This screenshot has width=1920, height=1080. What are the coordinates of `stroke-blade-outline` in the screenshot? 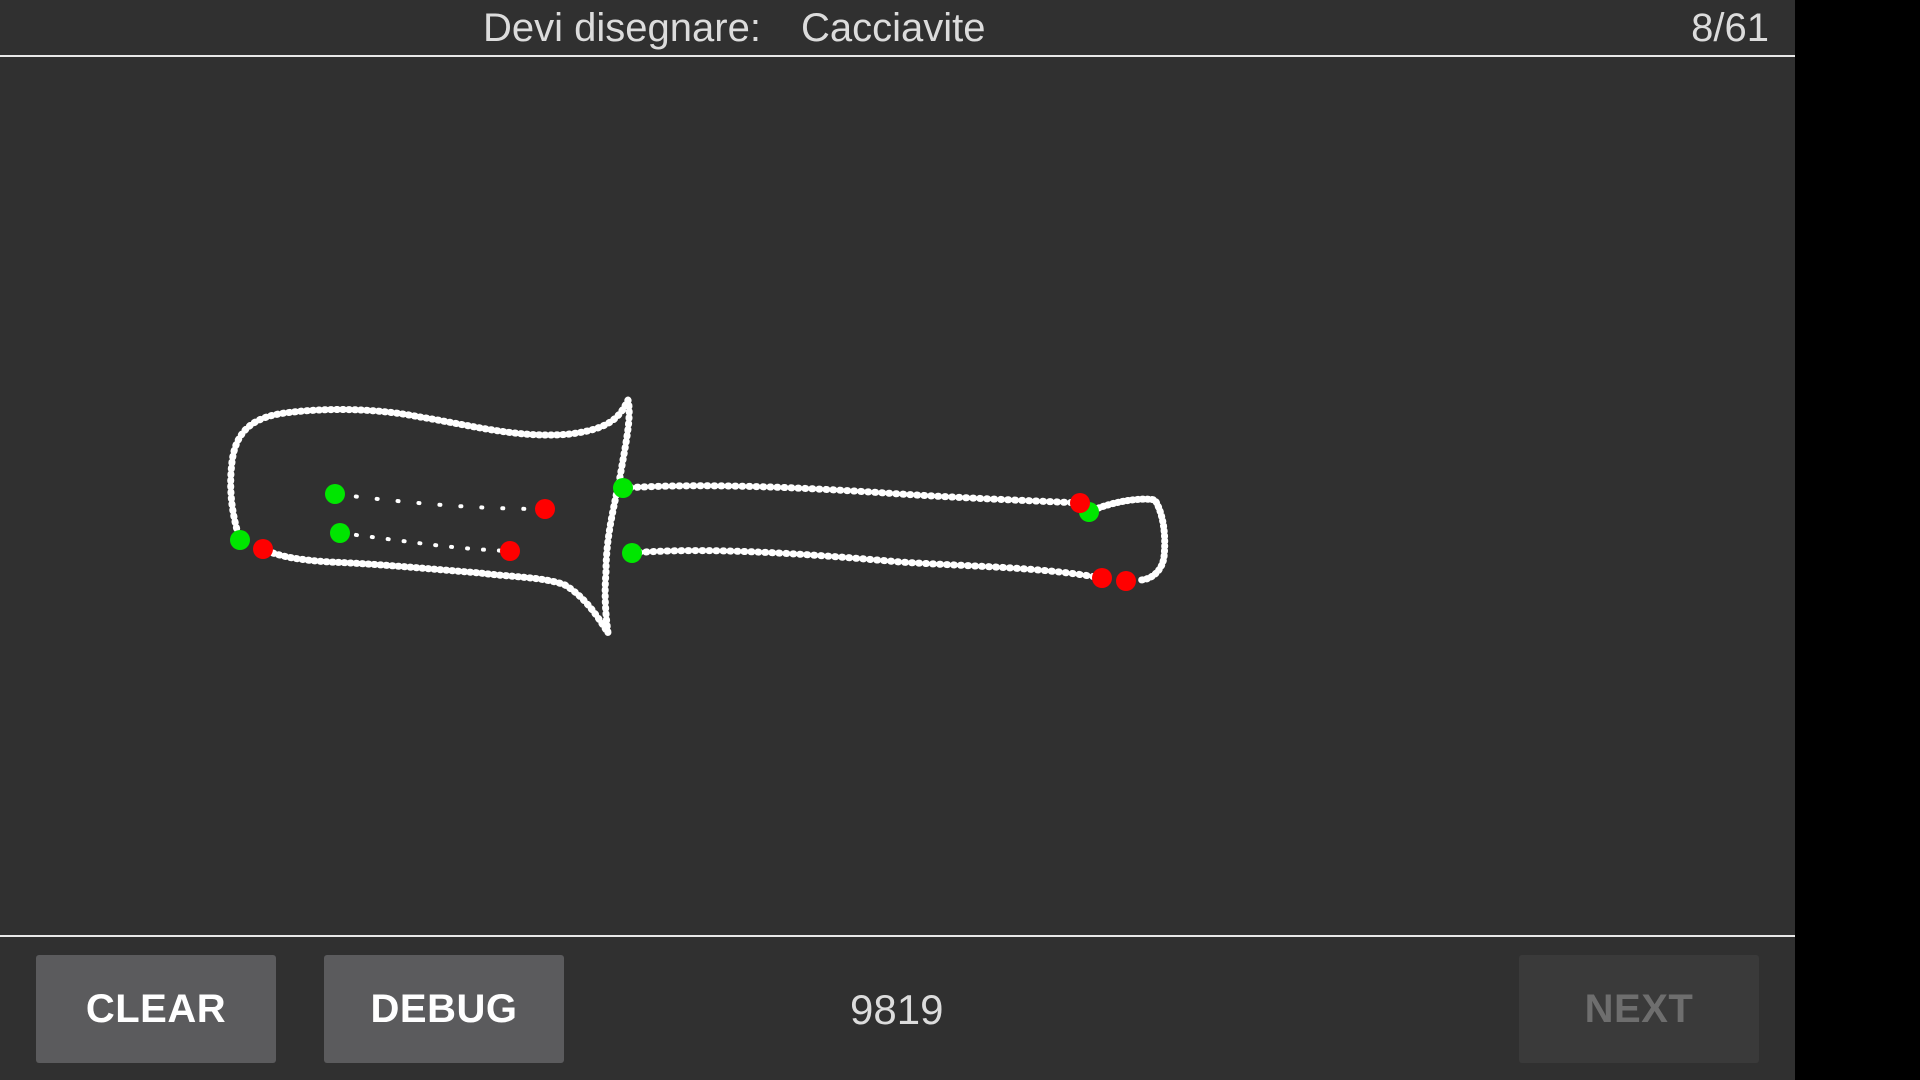 It's located at (430, 516).